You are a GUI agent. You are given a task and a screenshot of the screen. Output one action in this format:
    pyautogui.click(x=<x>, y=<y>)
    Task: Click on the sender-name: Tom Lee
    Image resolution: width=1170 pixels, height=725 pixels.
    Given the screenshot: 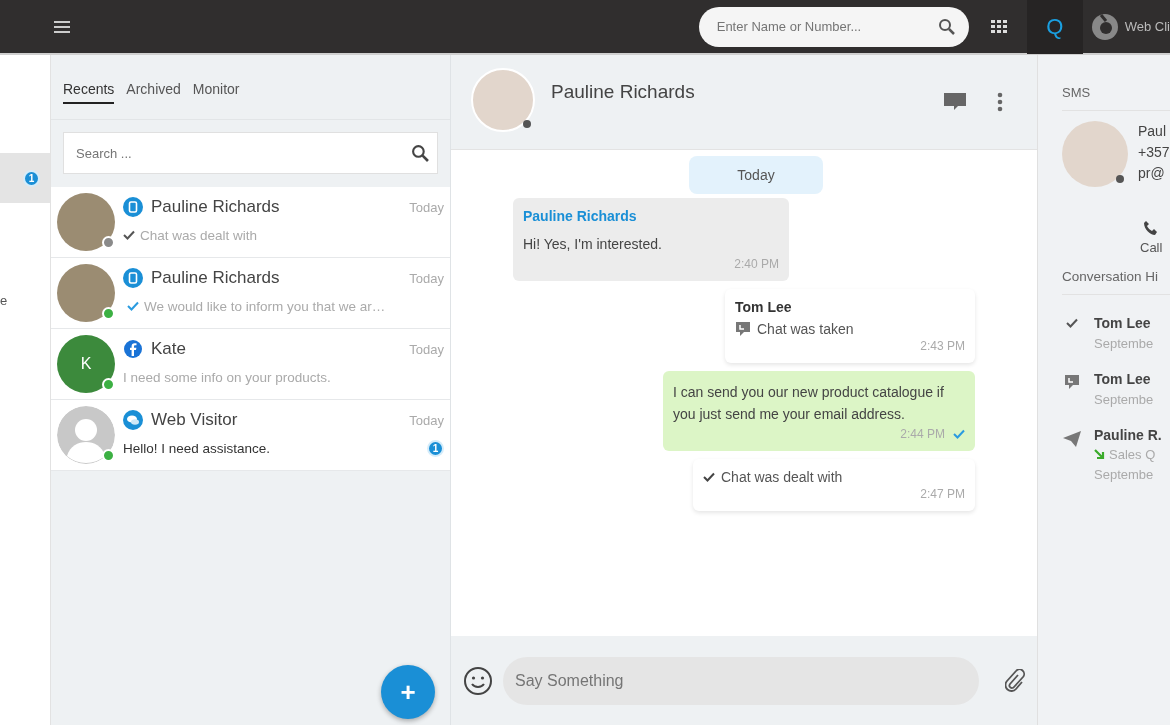 What is the action you would take?
    pyautogui.click(x=764, y=307)
    